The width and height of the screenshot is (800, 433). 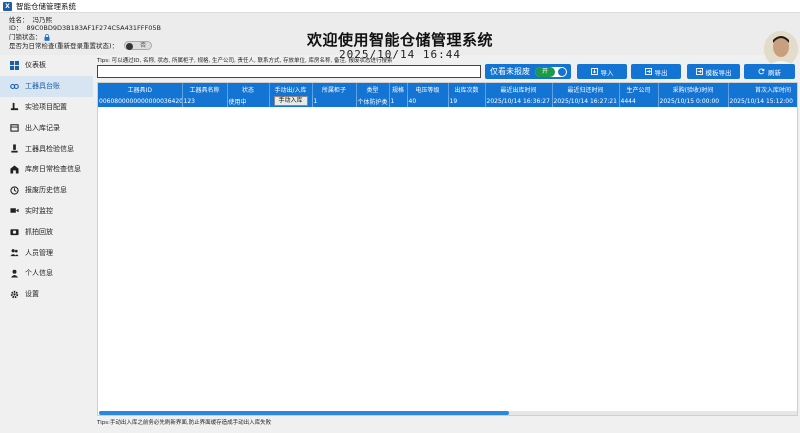 I want to click on sidebar-item-inout-records: 出入库记录, so click(x=46, y=127).